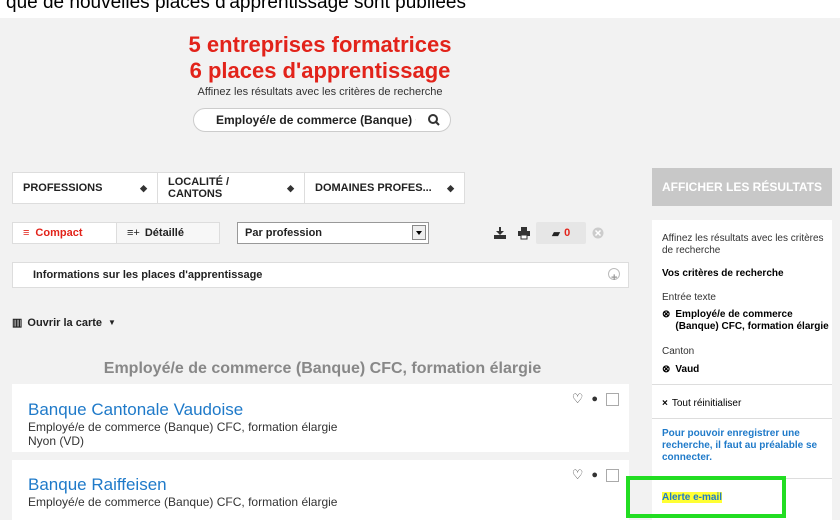 The height and width of the screenshot is (520, 840). Describe the element at coordinates (316, 120) in the screenshot. I see `search-input: Employé/e de commerce (Banque) CF(` at that location.